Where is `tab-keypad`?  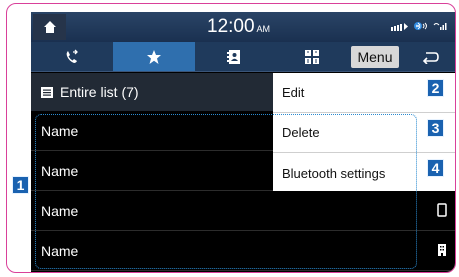 tab-keypad is located at coordinates (312, 56).